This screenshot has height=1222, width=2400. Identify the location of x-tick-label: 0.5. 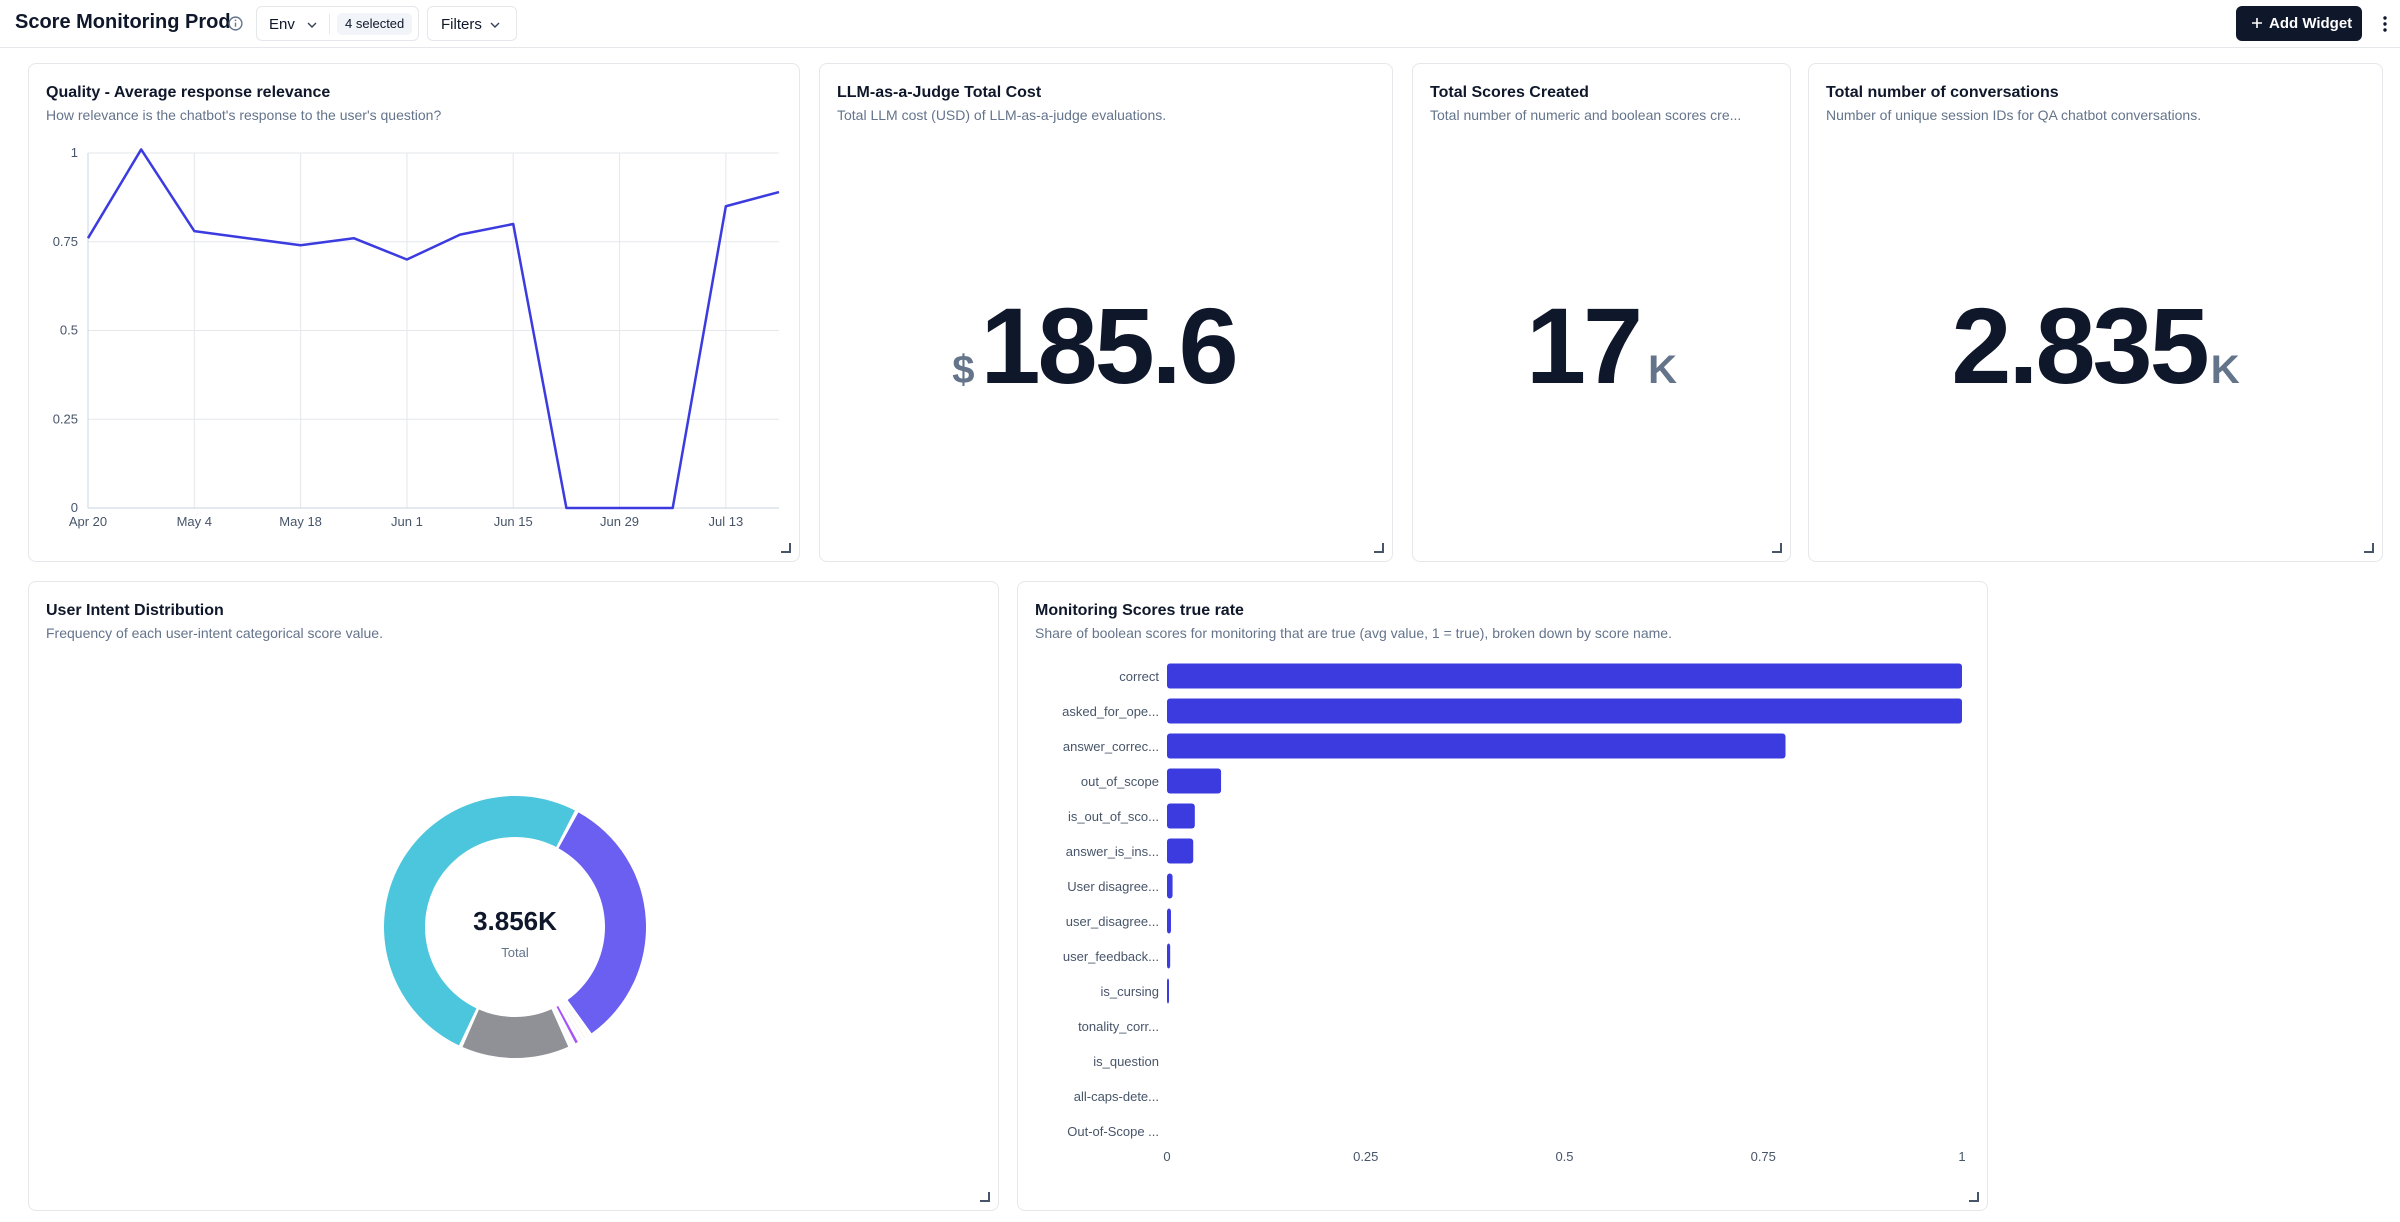
(1564, 1156).